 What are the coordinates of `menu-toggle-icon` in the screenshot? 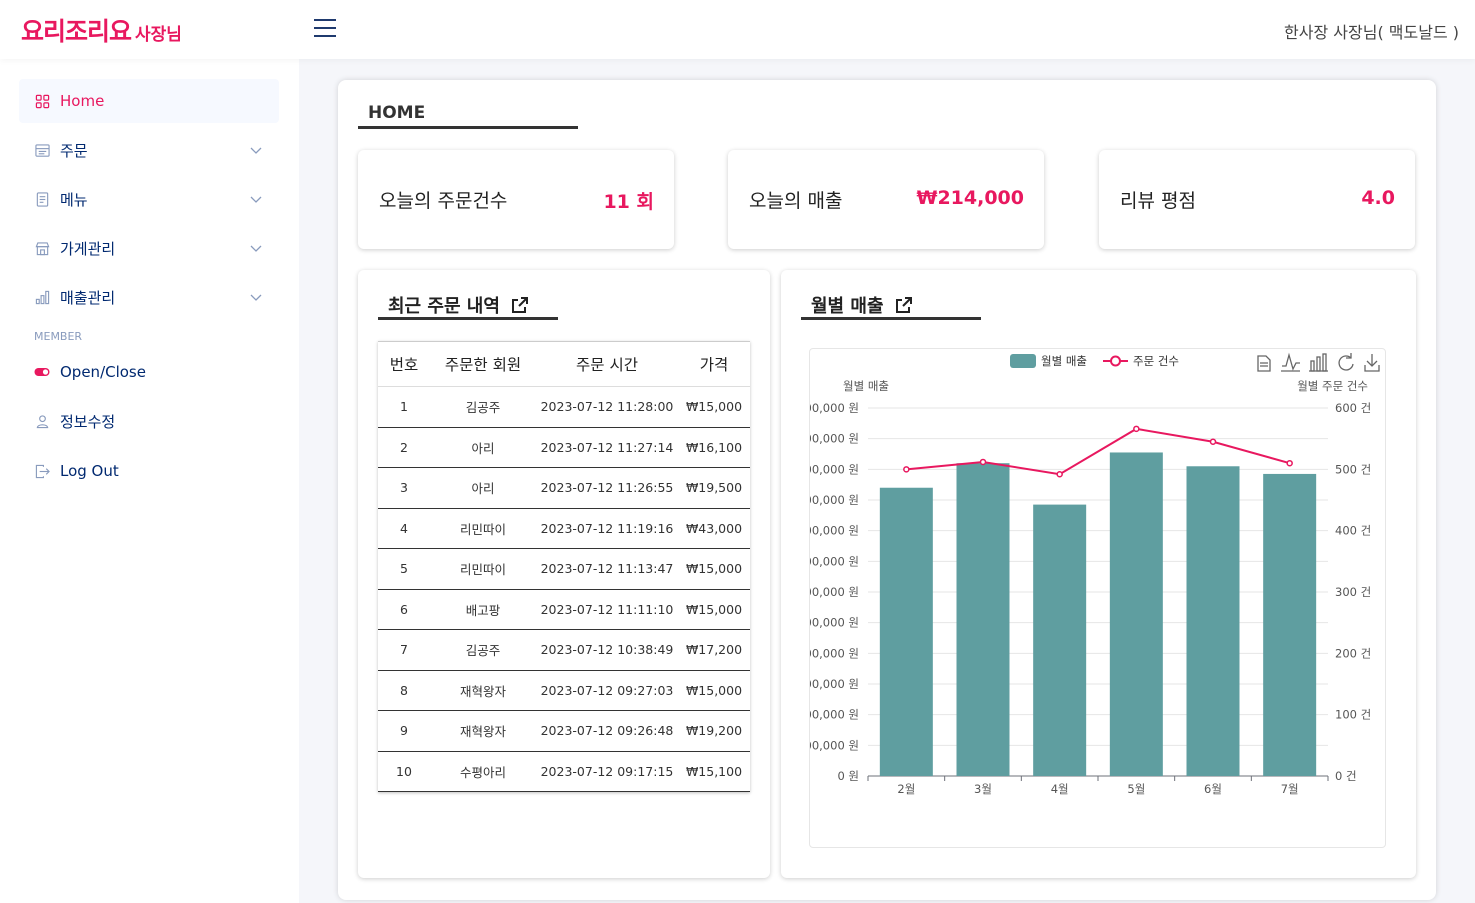 It's located at (325, 28).